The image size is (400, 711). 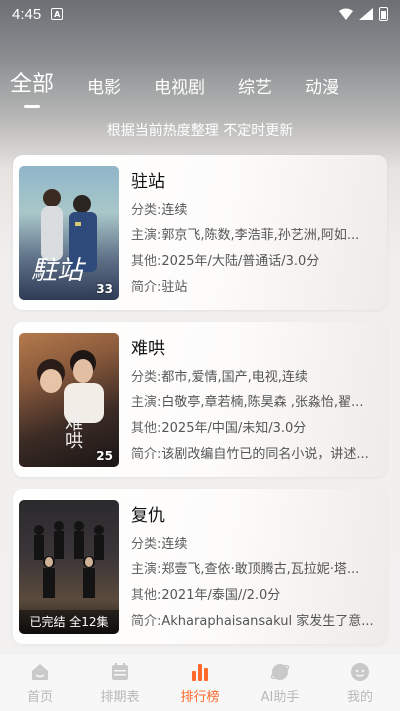 What do you see at coordinates (27, 14) in the screenshot?
I see `status-time: 4:45` at bounding box center [27, 14].